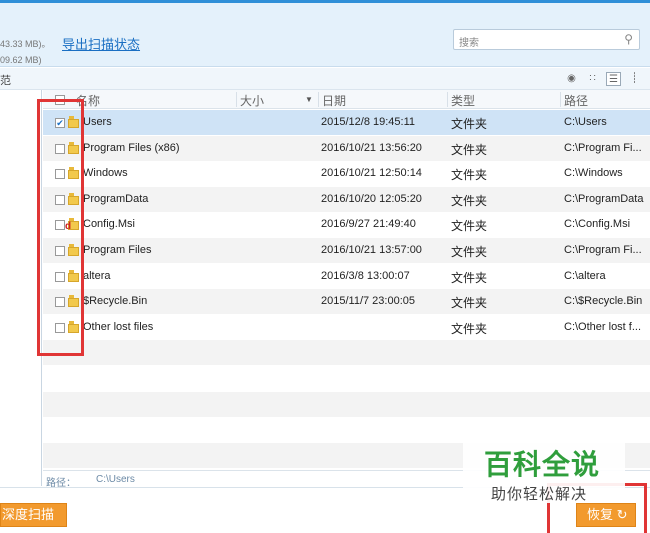 This screenshot has width=650, height=533. Describe the element at coordinates (131, 147) in the screenshot. I see `file-name: Program Files (x86)` at that location.